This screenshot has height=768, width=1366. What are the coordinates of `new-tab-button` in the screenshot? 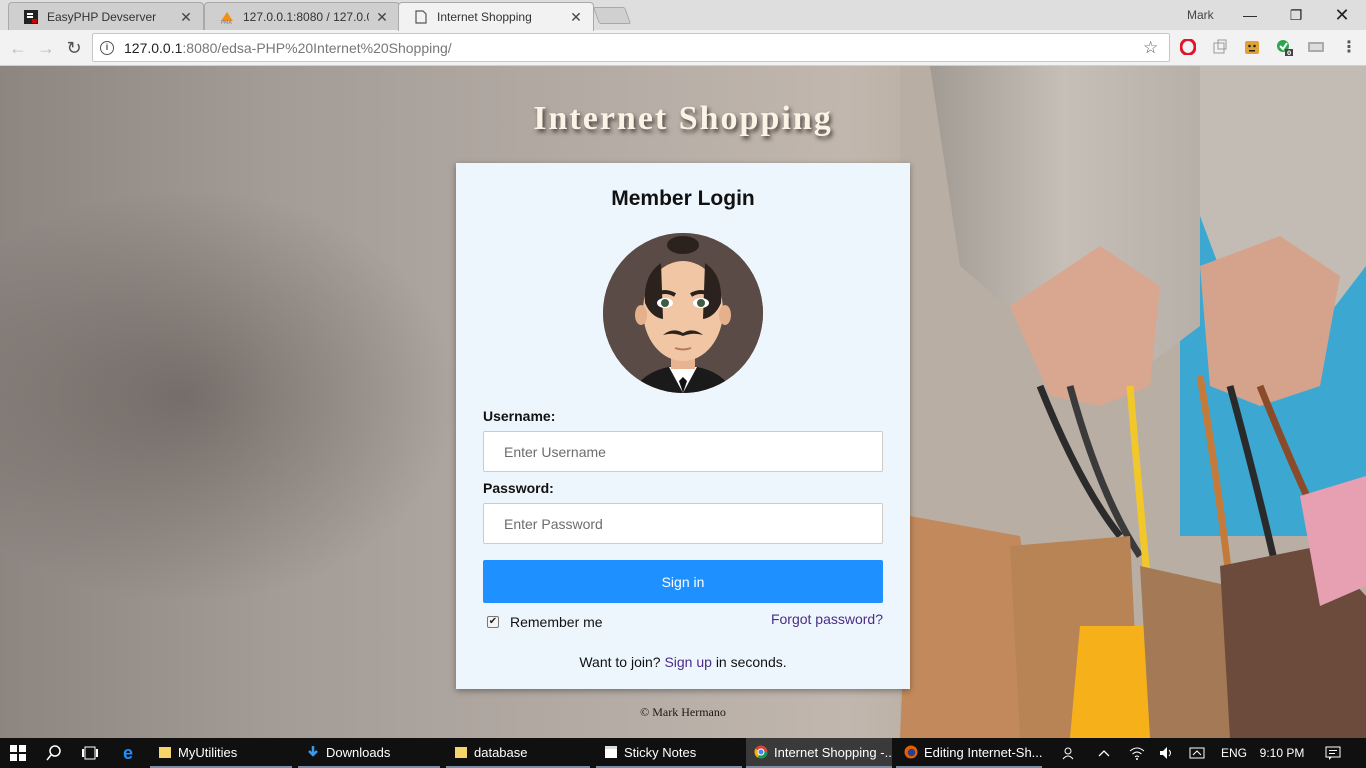 It's located at (612, 15).